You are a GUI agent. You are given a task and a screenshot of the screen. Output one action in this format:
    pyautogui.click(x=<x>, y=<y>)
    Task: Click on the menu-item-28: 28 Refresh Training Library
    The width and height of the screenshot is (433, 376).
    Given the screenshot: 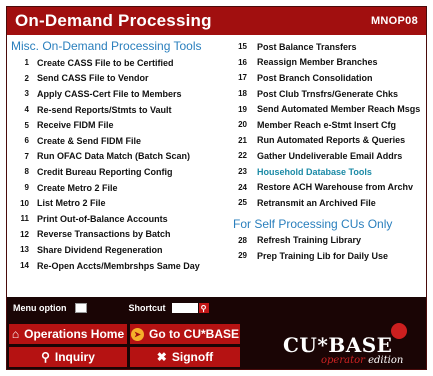 What is the action you would take?
    pyautogui.click(x=329, y=241)
    